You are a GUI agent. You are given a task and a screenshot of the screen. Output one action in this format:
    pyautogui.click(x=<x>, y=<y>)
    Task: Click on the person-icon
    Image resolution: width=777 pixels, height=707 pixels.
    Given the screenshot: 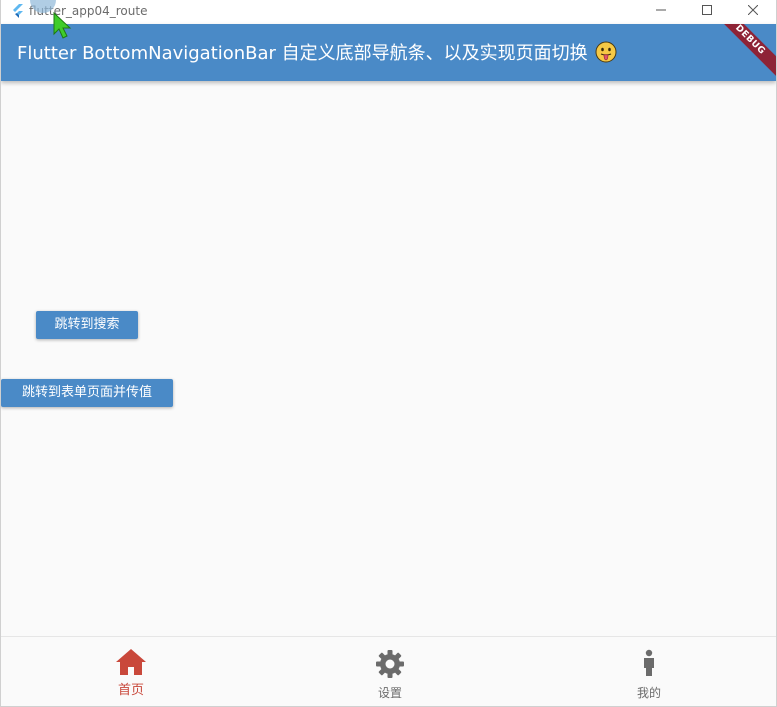 What is the action you would take?
    pyautogui.click(x=649, y=662)
    